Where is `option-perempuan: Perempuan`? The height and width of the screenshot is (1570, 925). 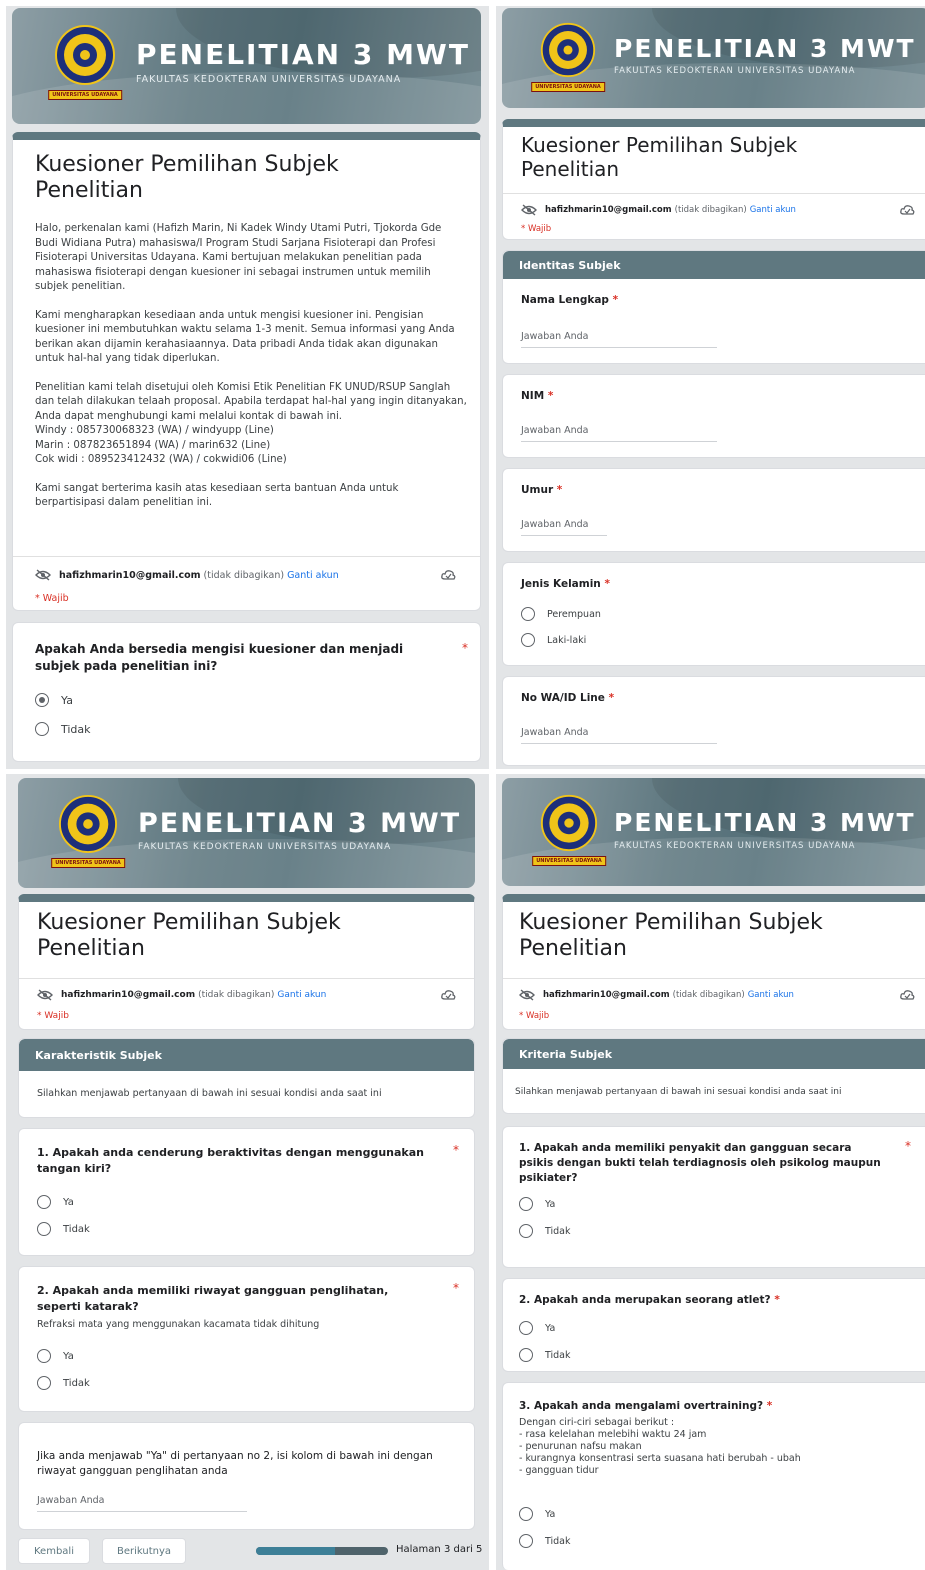 option-perempuan: Perempuan is located at coordinates (561, 614).